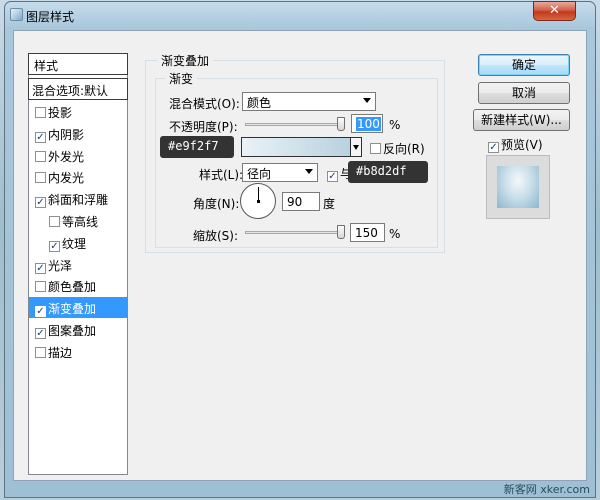 The height and width of the screenshot is (500, 600). Describe the element at coordinates (395, 234) in the screenshot. I see `scale-unit: %` at that location.